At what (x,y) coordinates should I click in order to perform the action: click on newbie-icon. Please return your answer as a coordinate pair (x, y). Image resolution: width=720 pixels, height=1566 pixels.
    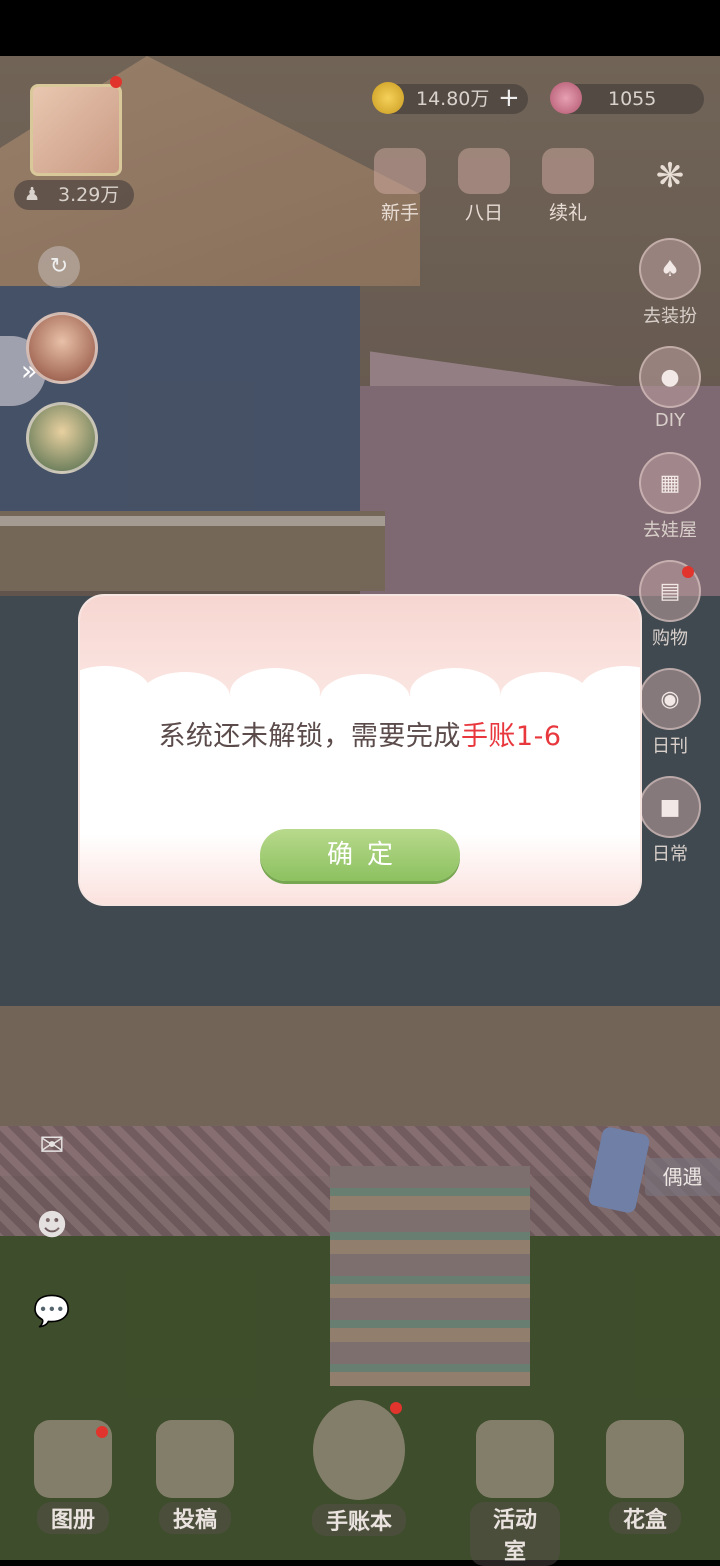
    Looking at the image, I should click on (400, 171).